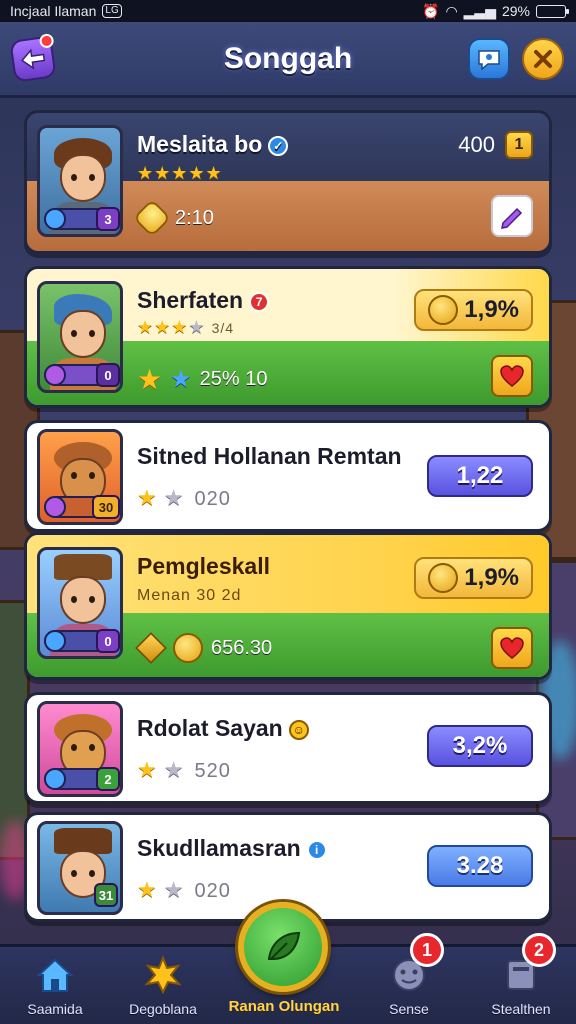 The width and height of the screenshot is (576, 1024). I want to click on score-pill: 3.28, so click(480, 866).